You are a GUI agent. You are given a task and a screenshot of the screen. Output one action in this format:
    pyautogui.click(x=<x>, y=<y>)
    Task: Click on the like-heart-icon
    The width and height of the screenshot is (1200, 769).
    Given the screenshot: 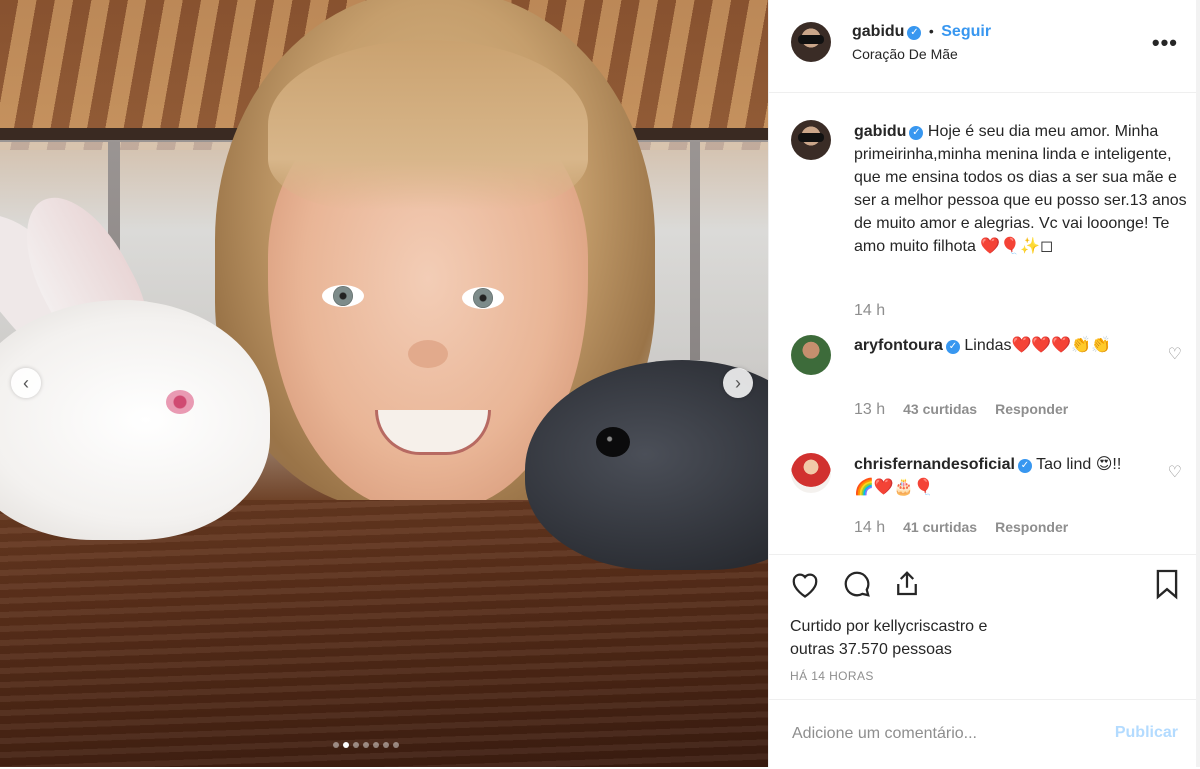 What is the action you would take?
    pyautogui.click(x=805, y=584)
    